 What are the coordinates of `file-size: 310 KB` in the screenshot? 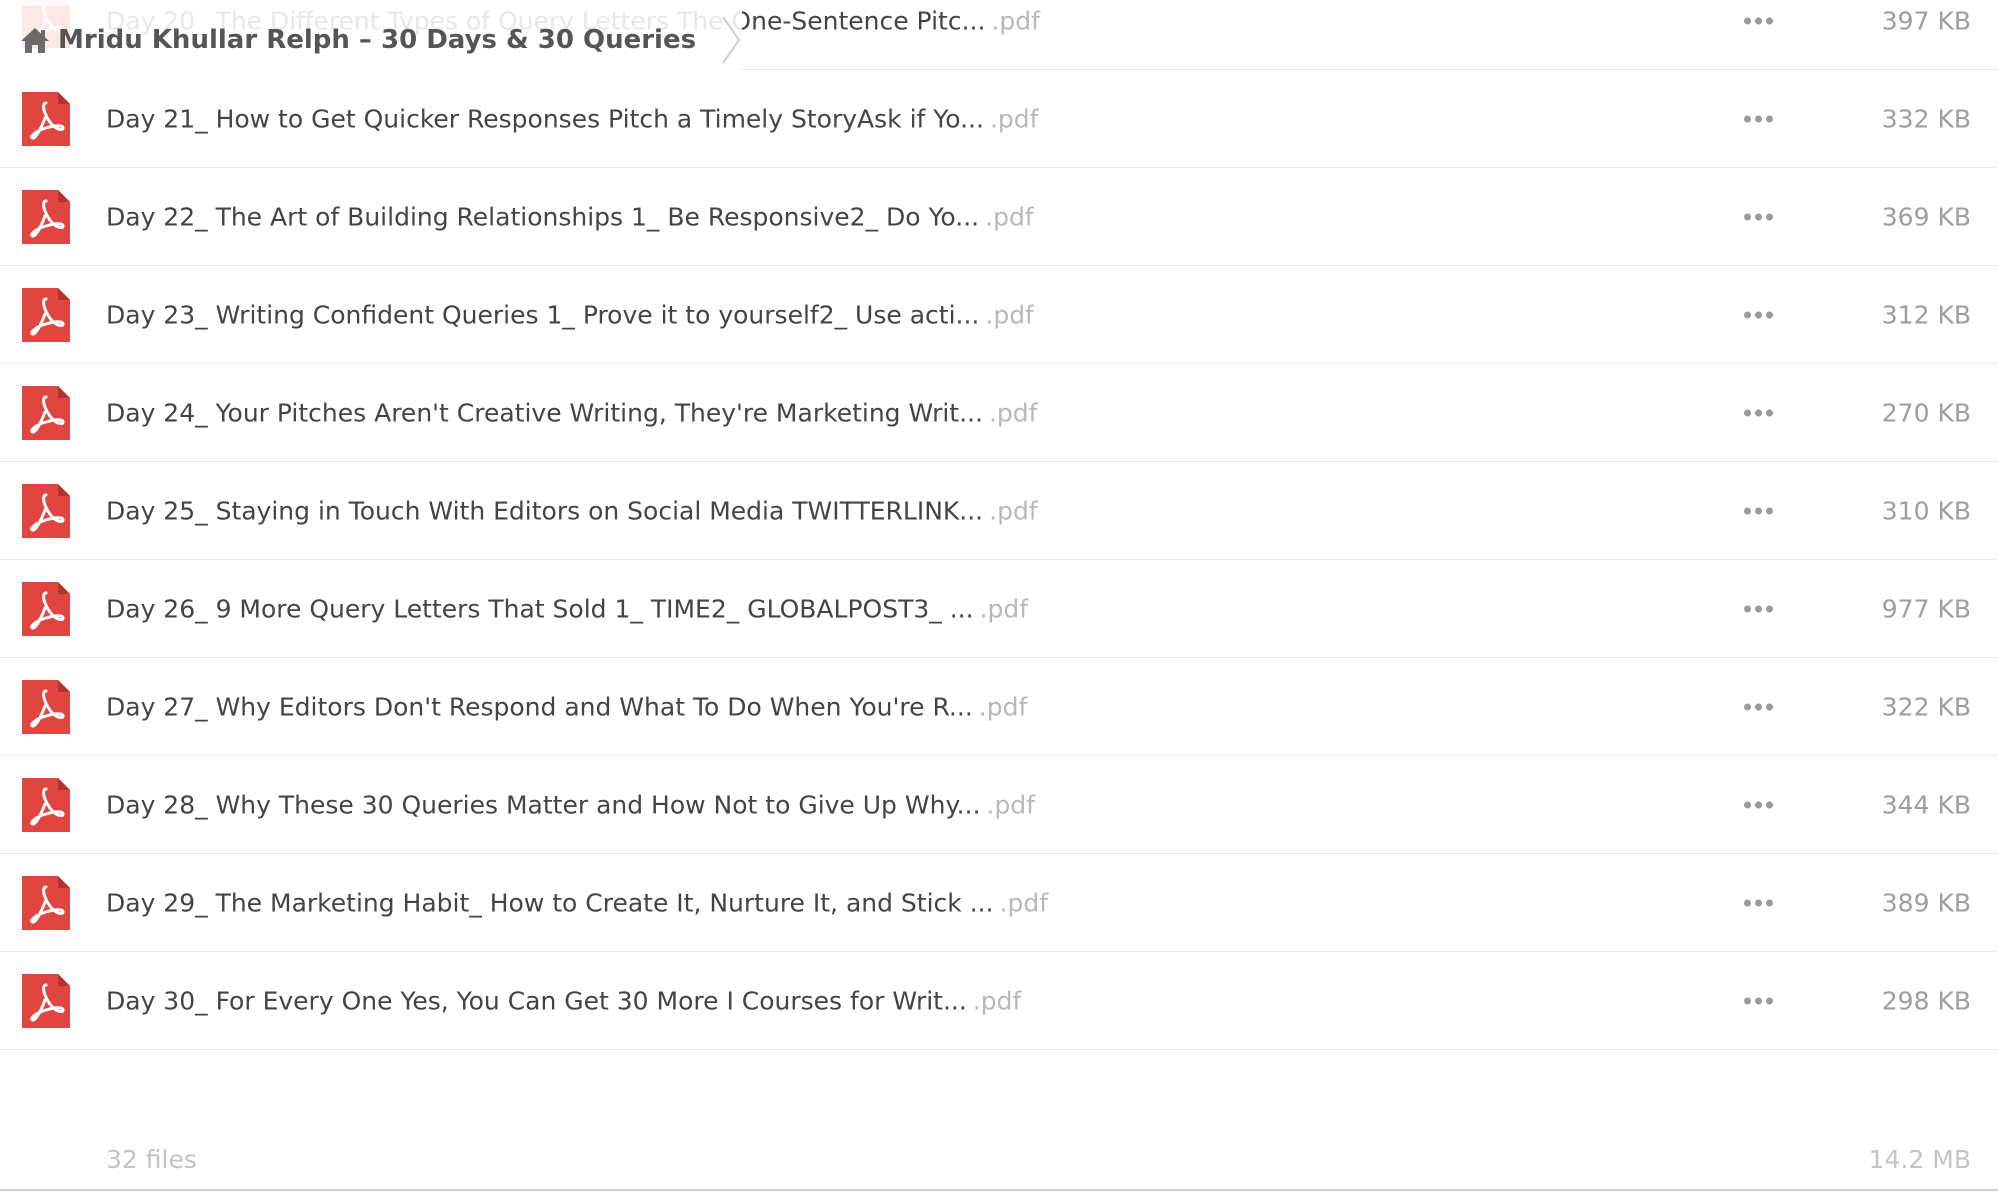 It's located at (1926, 510).